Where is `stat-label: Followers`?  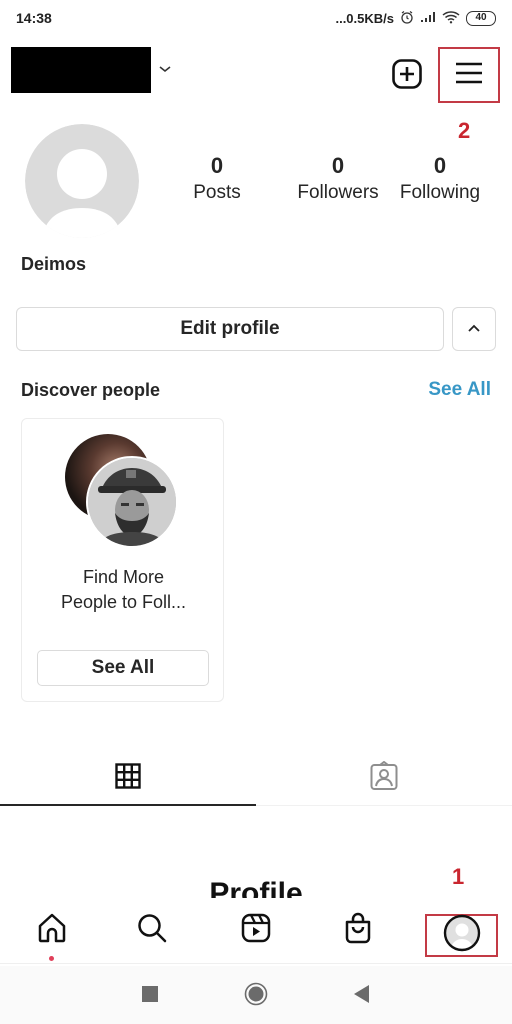 stat-label: Followers is located at coordinates (338, 192).